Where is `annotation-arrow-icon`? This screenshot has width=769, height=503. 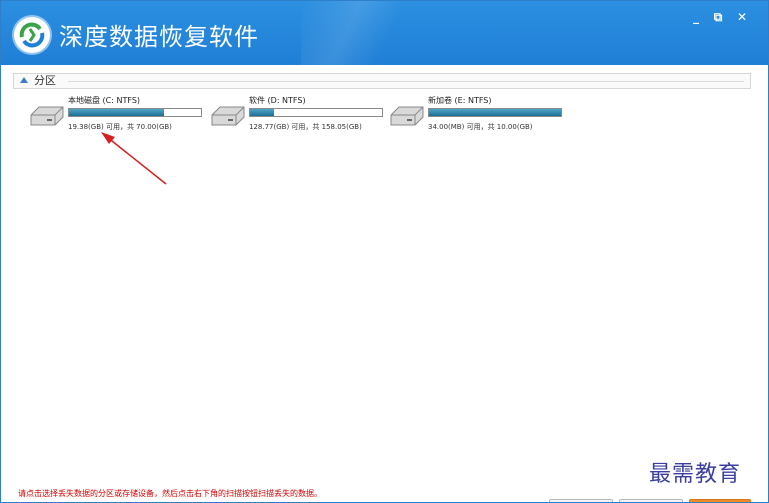 annotation-arrow-icon is located at coordinates (134, 158).